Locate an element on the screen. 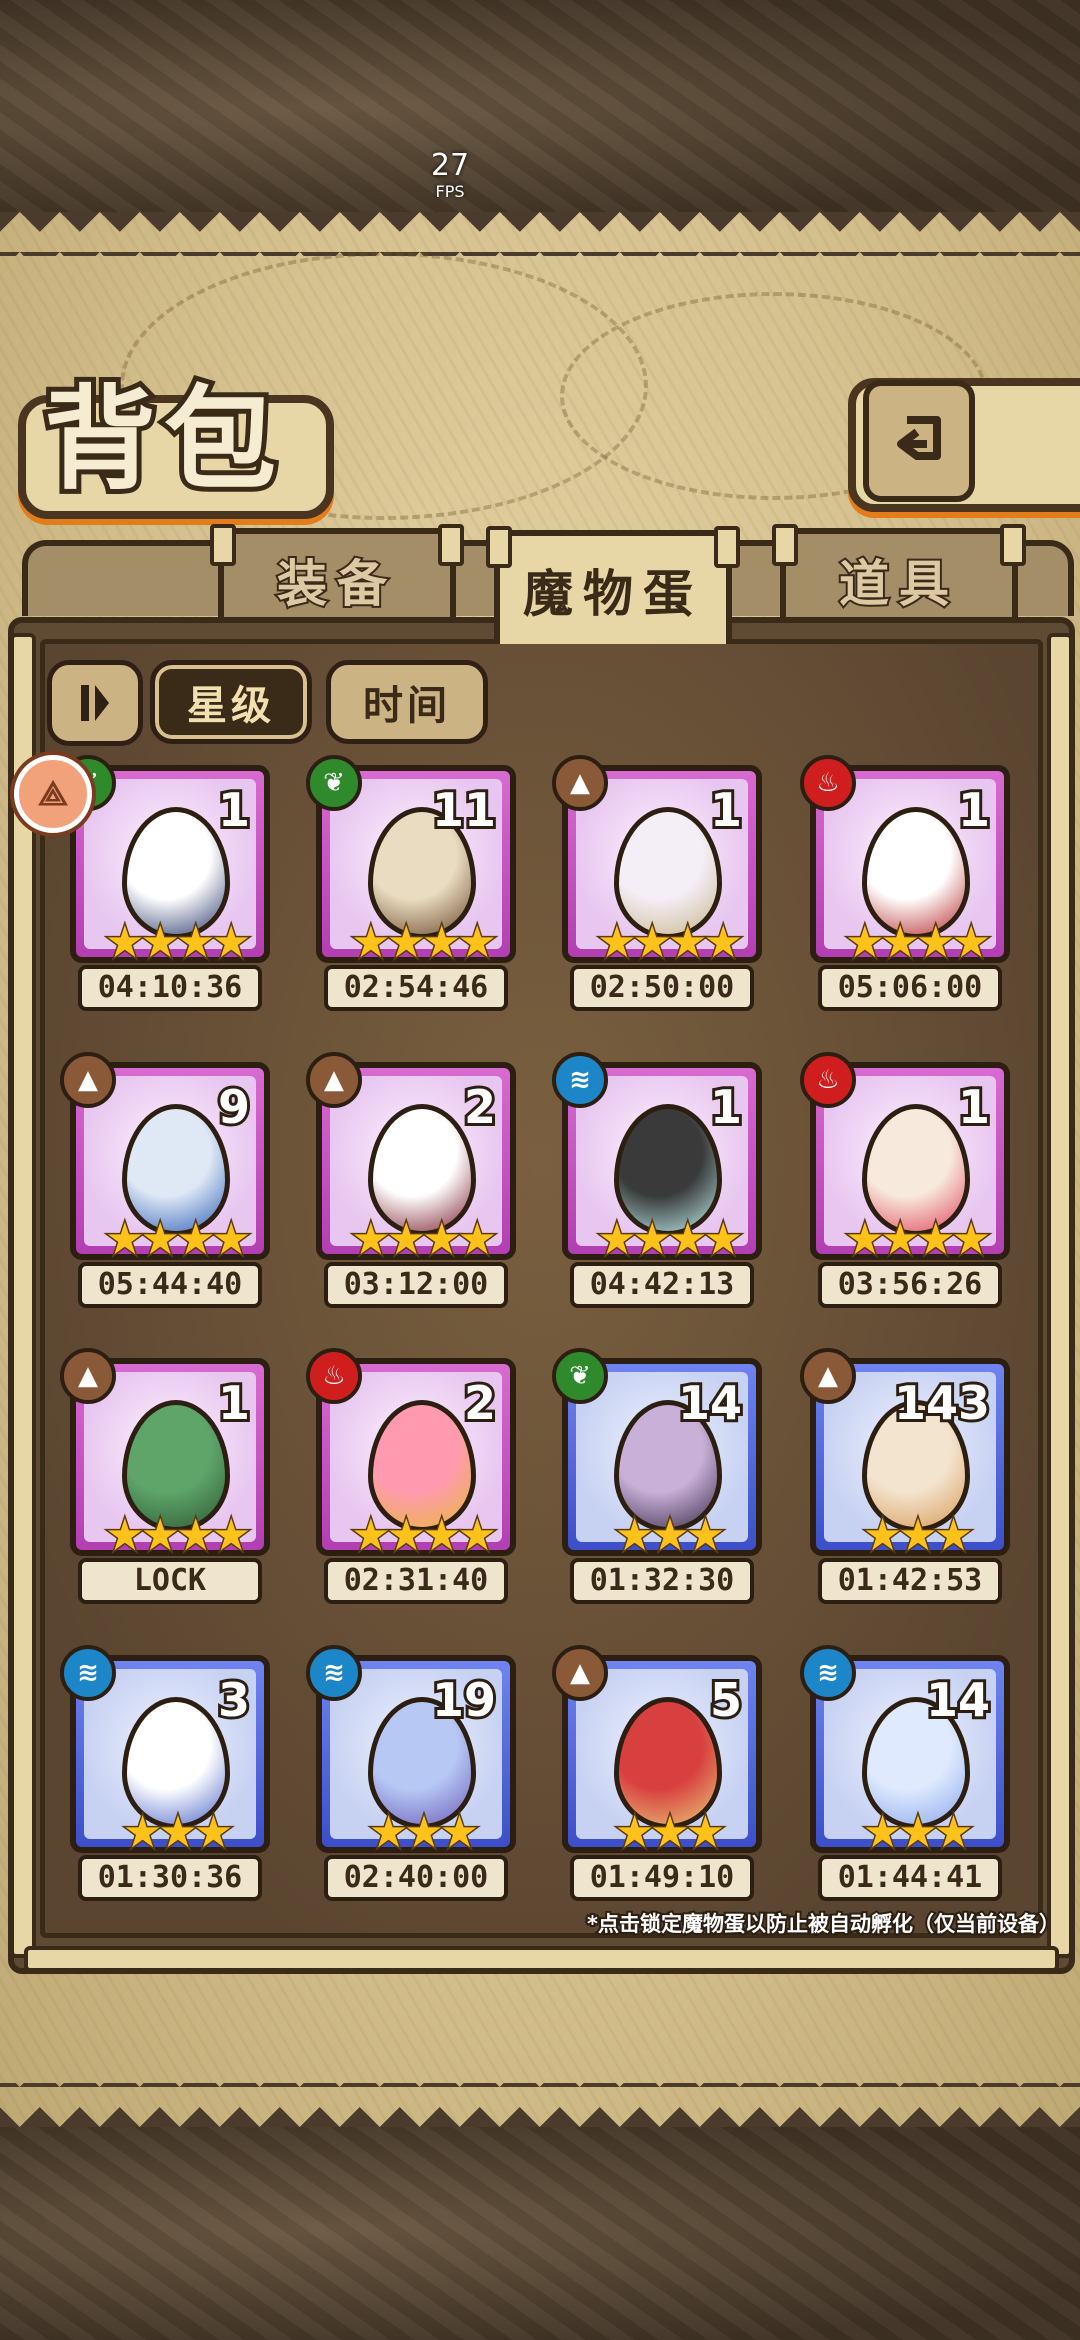  hatch-timer: 02:31:40 is located at coordinates (416, 1581).